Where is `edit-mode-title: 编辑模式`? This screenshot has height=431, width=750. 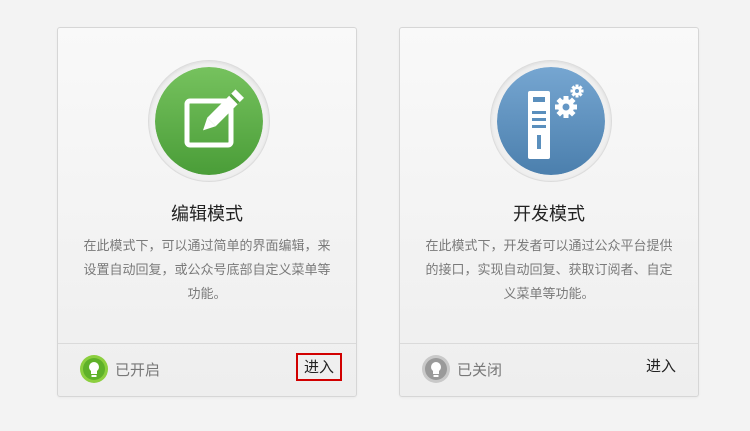
edit-mode-title: 编辑模式 is located at coordinates (207, 214).